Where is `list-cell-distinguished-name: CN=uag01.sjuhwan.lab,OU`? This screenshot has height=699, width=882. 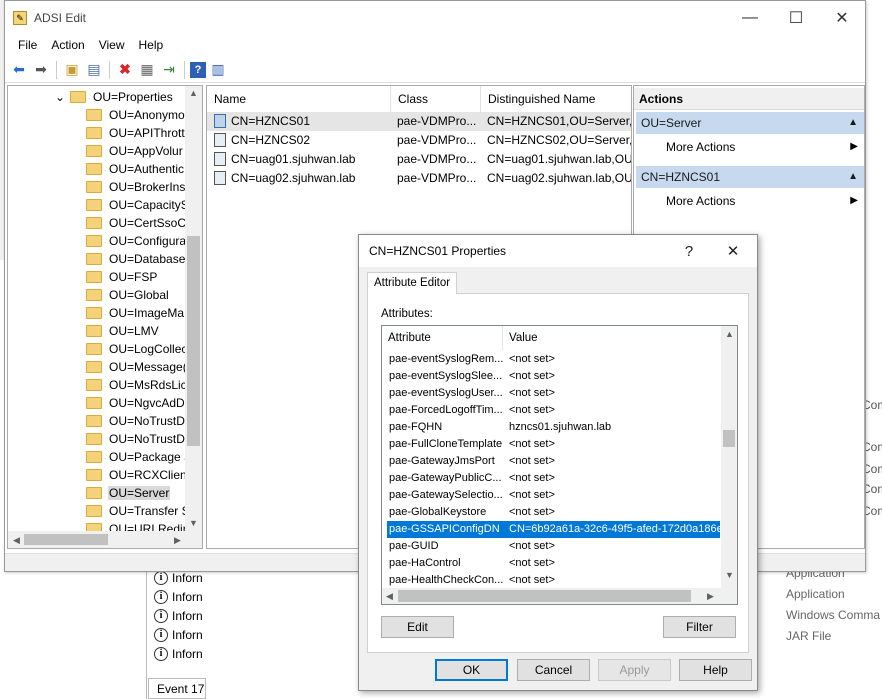 list-cell-distinguished-name: CN=uag01.sjuhwan.lab,OU is located at coordinates (559, 159).